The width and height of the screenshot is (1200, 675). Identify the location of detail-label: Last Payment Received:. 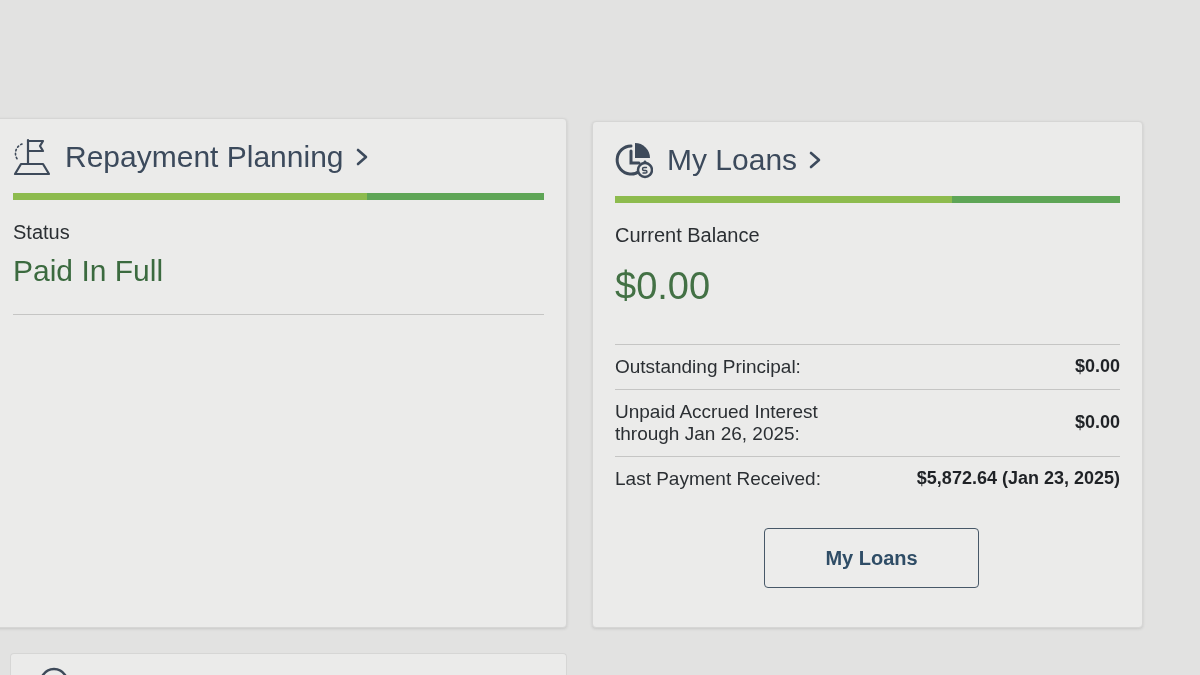
(718, 478).